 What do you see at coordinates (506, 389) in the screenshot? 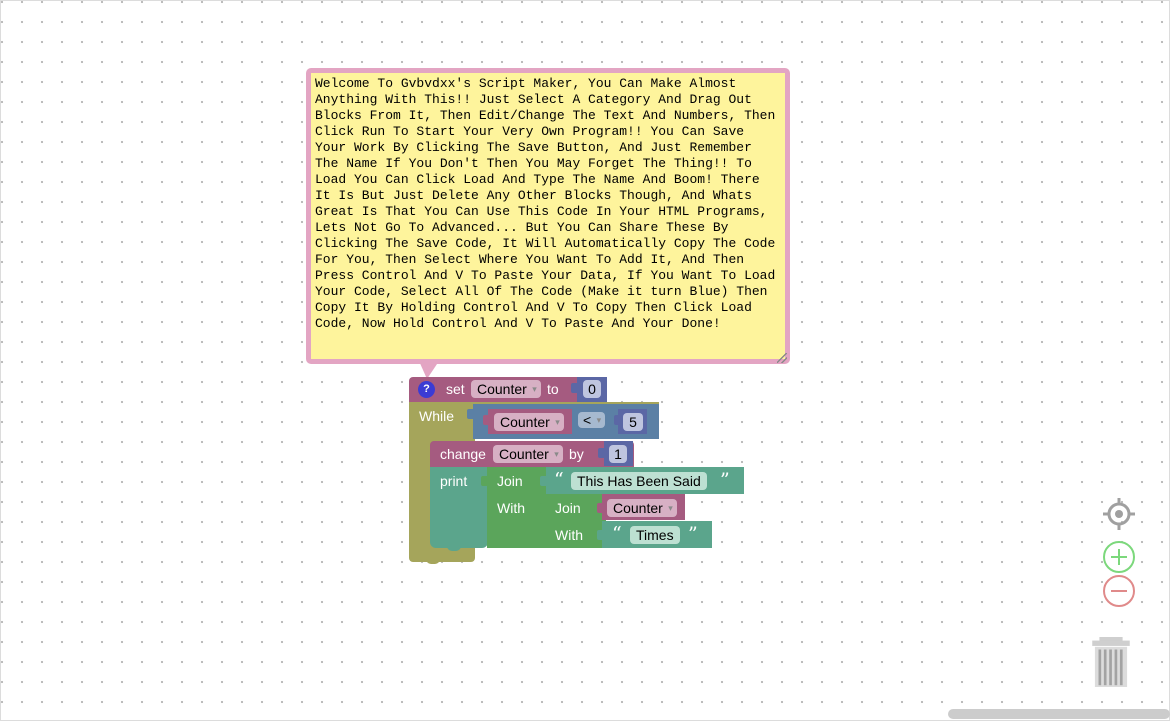
I see `set-variable-dropdown: Counter` at bounding box center [506, 389].